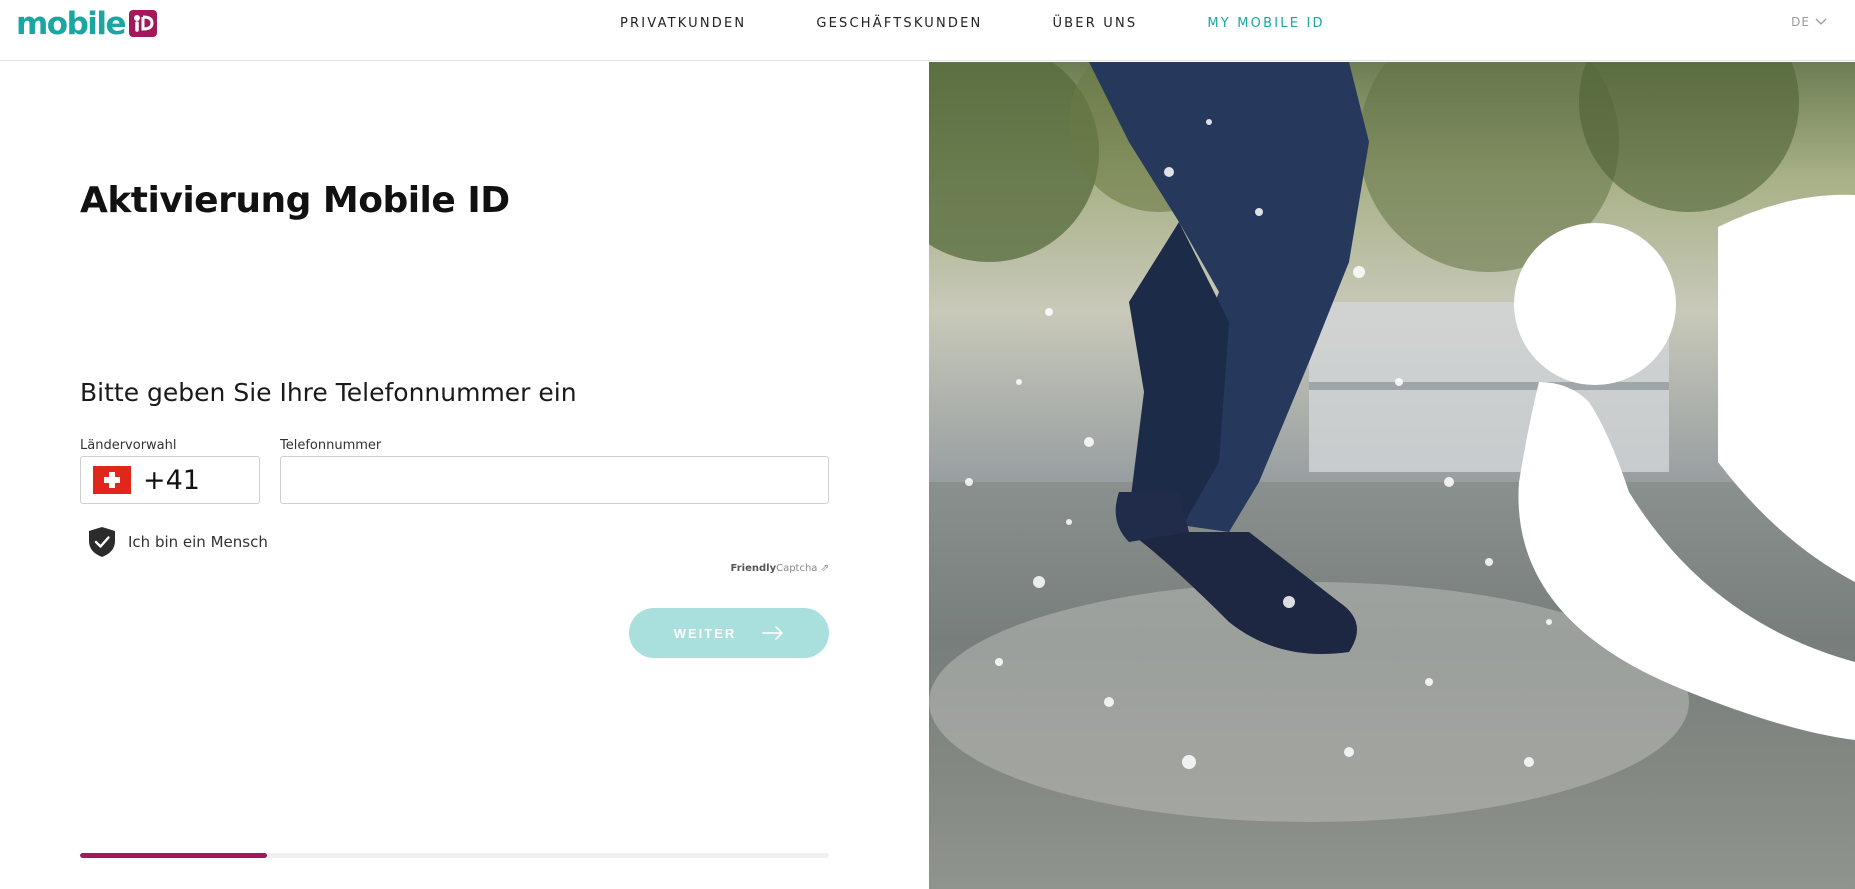  What do you see at coordinates (102, 542) in the screenshot?
I see `shield-check-icon` at bounding box center [102, 542].